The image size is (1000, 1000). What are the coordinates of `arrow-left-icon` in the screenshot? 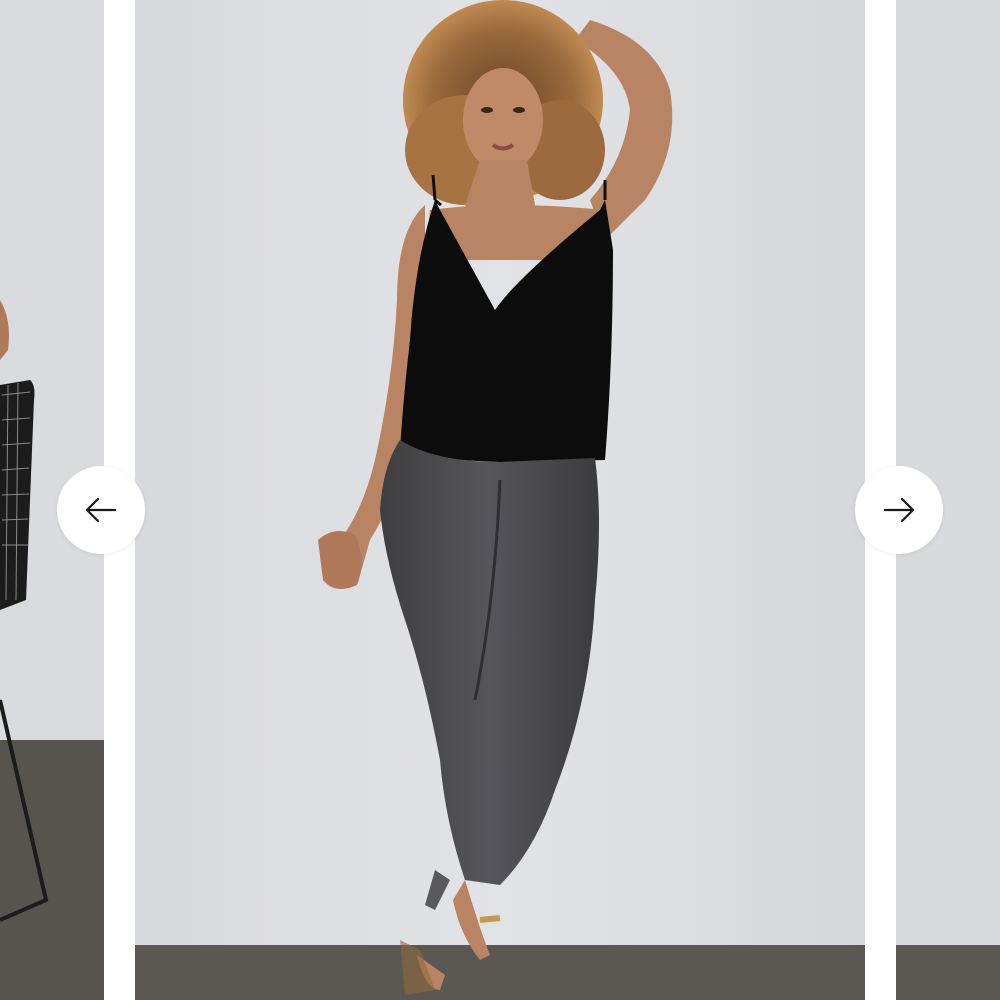 It's located at (101, 510).